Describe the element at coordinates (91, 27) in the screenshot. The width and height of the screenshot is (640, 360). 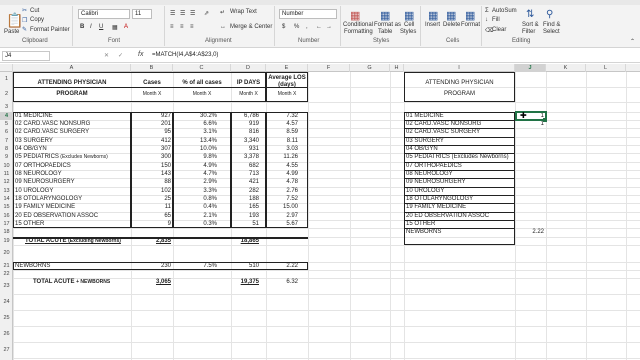
I see `italic-button: I` at that location.